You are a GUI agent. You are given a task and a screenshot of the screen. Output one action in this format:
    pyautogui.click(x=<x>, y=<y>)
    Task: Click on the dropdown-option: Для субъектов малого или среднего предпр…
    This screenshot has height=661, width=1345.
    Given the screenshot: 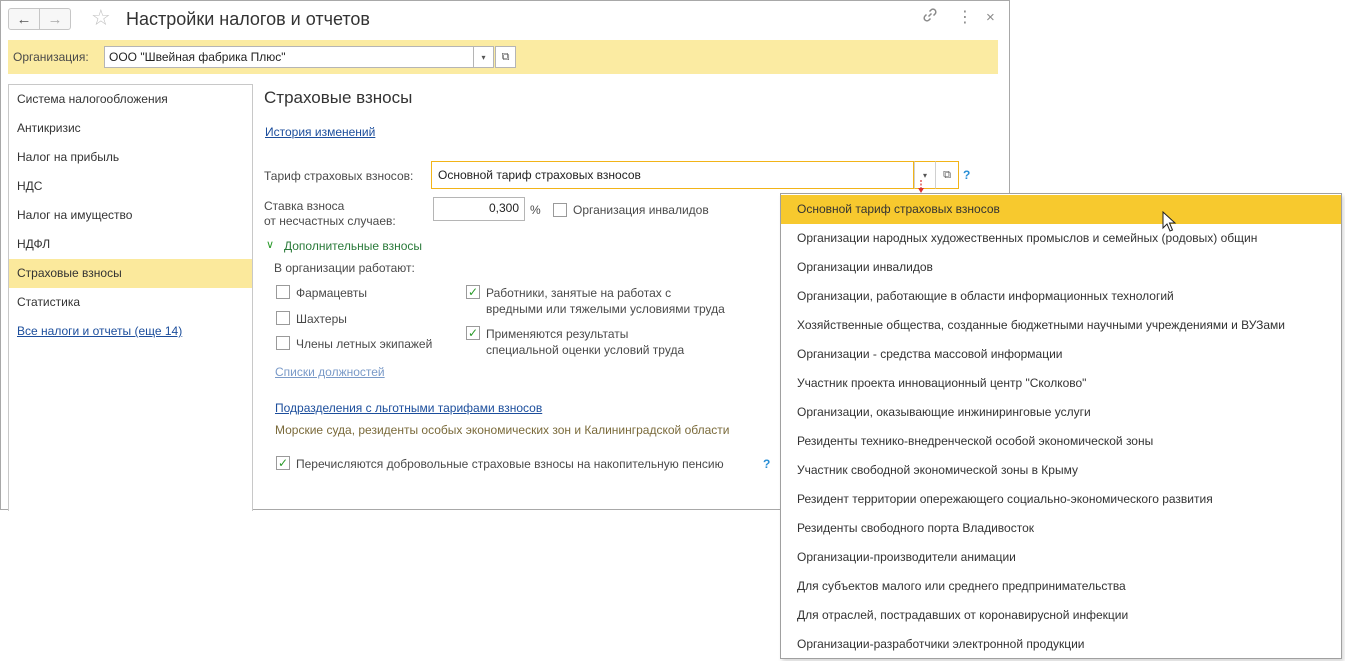 What is the action you would take?
    pyautogui.click(x=1061, y=586)
    